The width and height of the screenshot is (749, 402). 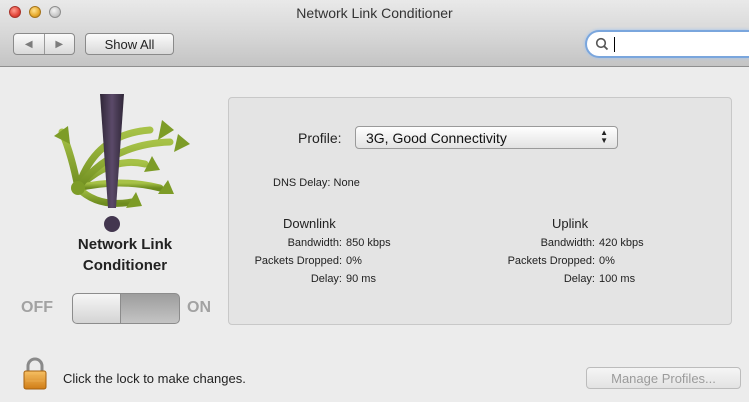 I want to click on show-all-button: Show All, so click(x=129, y=44).